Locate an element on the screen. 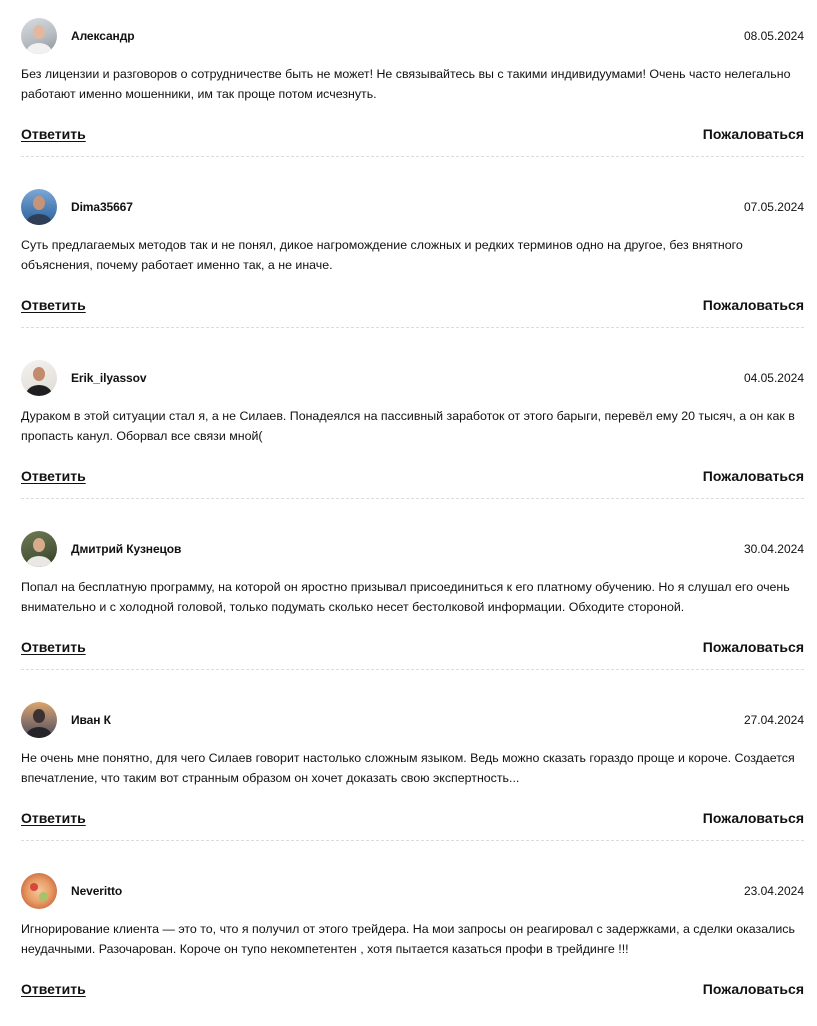 The height and width of the screenshot is (1026, 817). comment-header: Erik_ilyassov 04.05.2024 is located at coordinates (412, 378).